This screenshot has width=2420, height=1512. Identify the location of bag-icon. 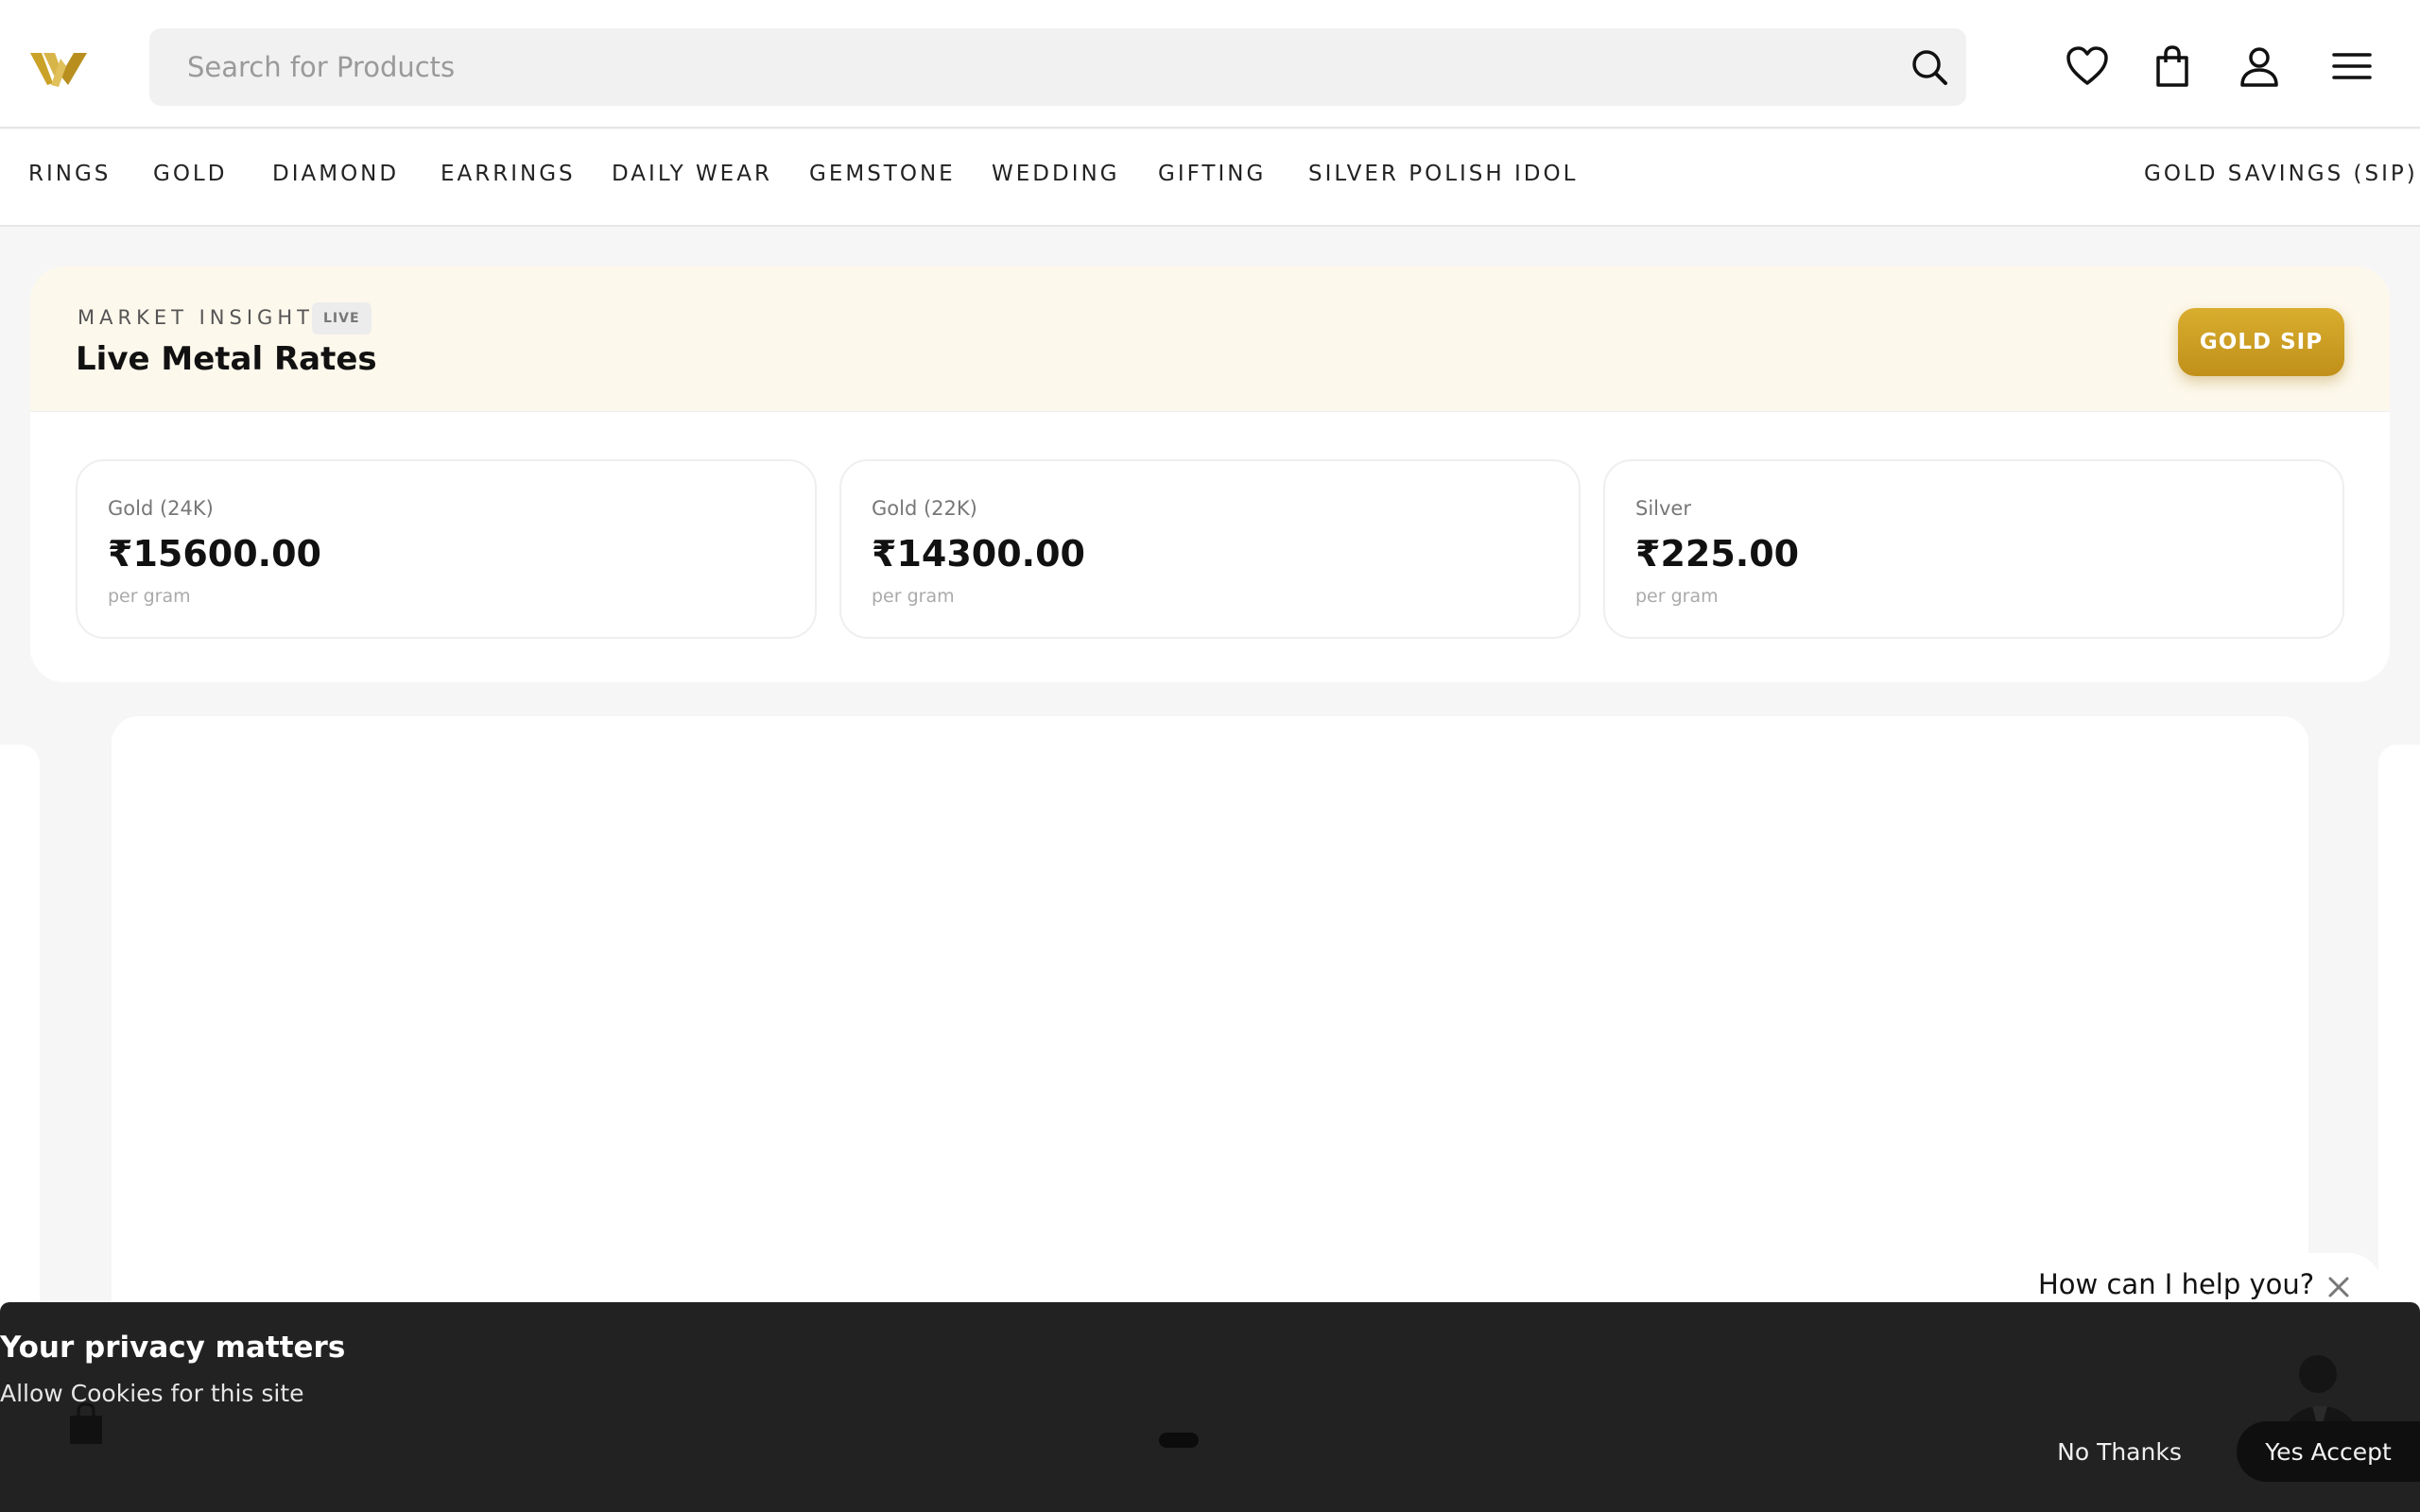
(2173, 66).